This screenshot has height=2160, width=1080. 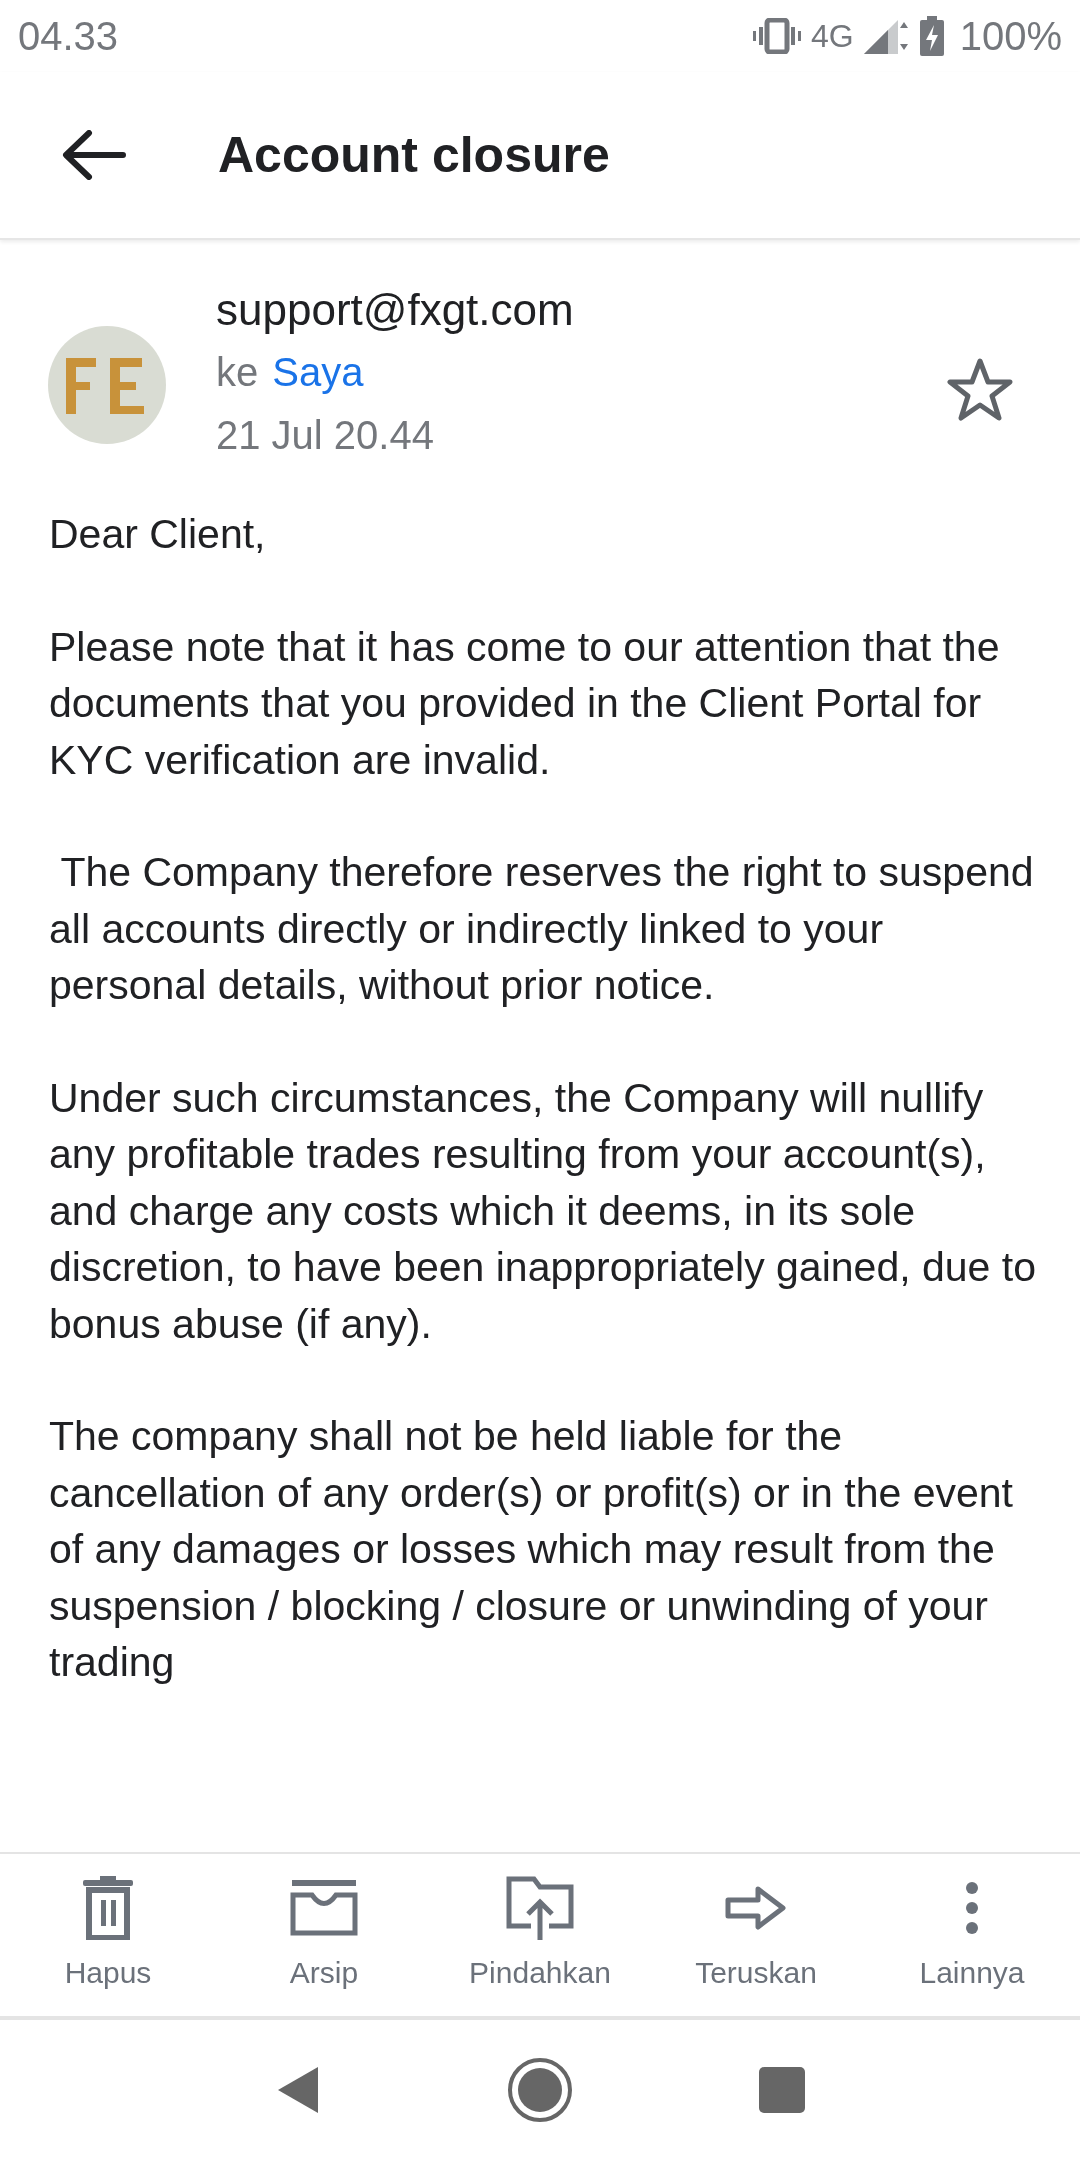 What do you see at coordinates (108, 1907) in the screenshot?
I see `trash-icon` at bounding box center [108, 1907].